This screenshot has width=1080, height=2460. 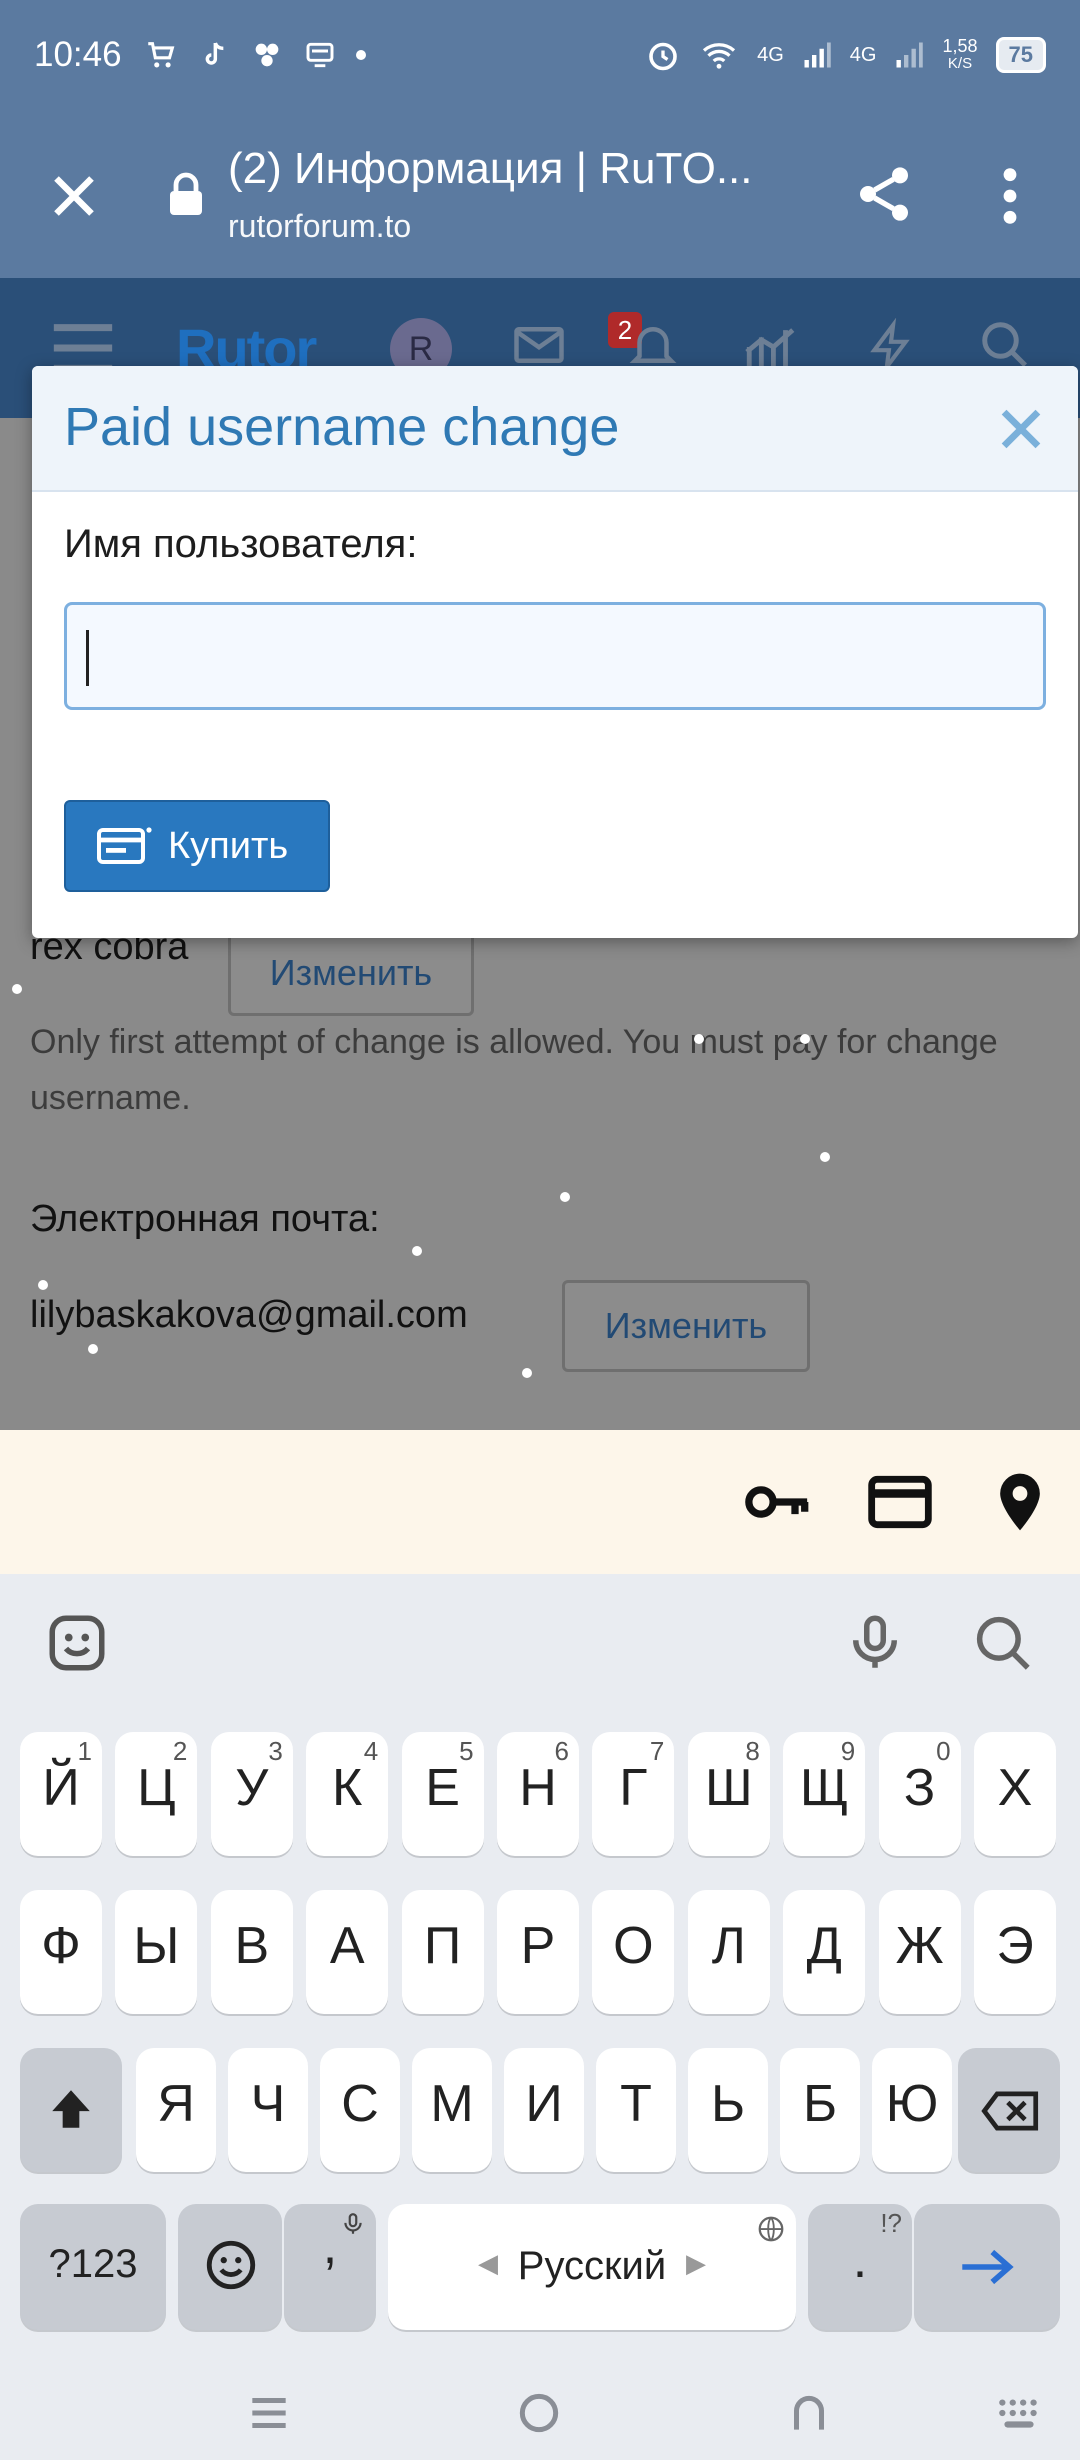 What do you see at coordinates (205, 1219) in the screenshot?
I see `email-label: Электронная почта:` at bounding box center [205, 1219].